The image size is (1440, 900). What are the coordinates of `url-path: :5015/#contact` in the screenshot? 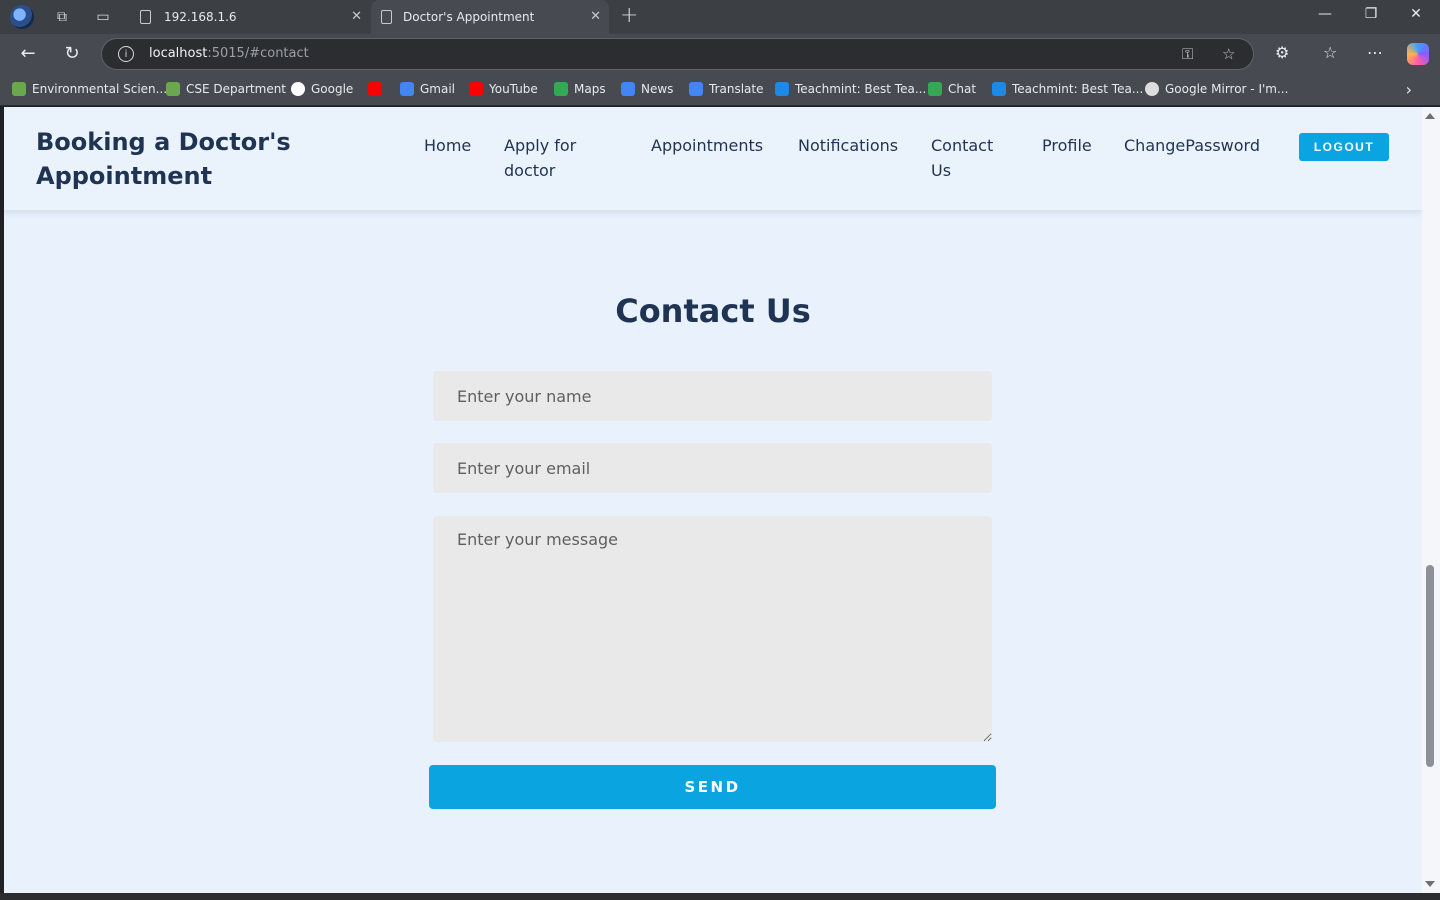 It's located at (258, 53).